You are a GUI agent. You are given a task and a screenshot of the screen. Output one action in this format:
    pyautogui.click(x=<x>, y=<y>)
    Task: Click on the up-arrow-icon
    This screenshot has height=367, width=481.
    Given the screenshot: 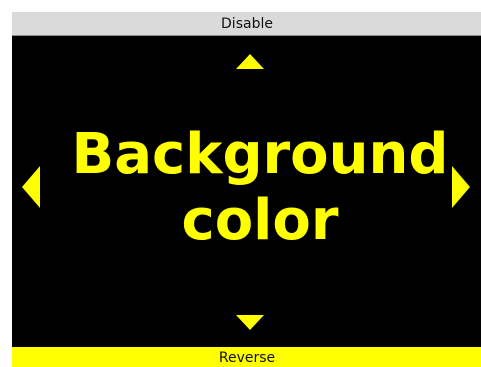 What is the action you would take?
    pyautogui.click(x=250, y=61)
    